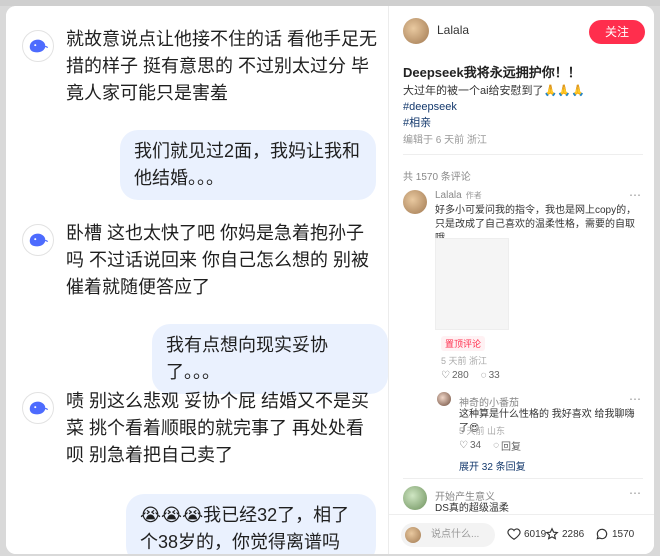  Describe the element at coordinates (465, 495) in the screenshot. I see `comment-author-name: 开始产生意义` at that location.